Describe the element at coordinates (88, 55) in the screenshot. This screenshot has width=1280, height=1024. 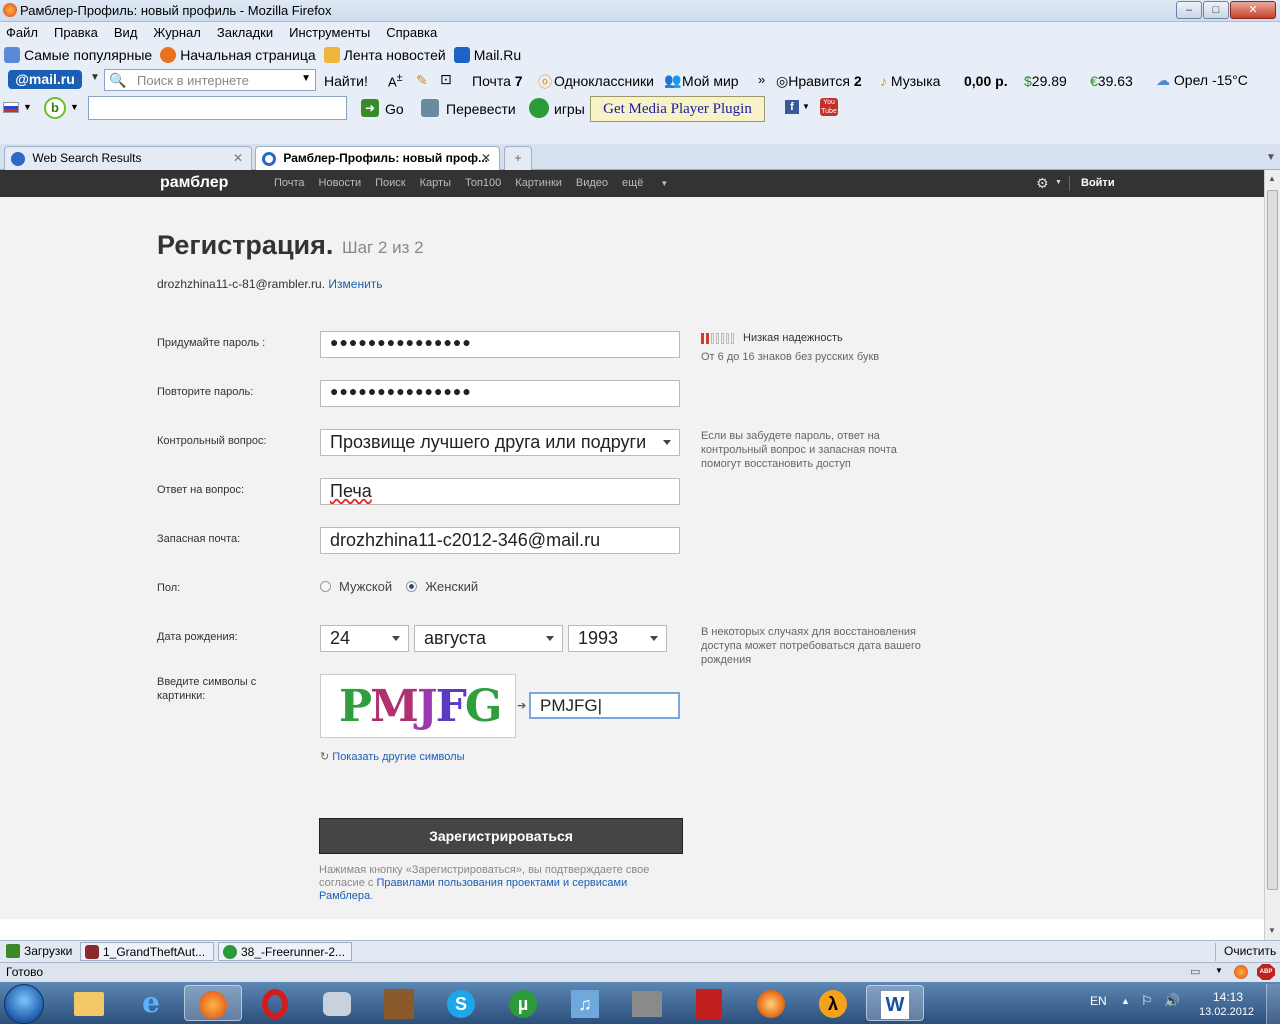
I see `bookmark-popular: Самые популярные` at that location.